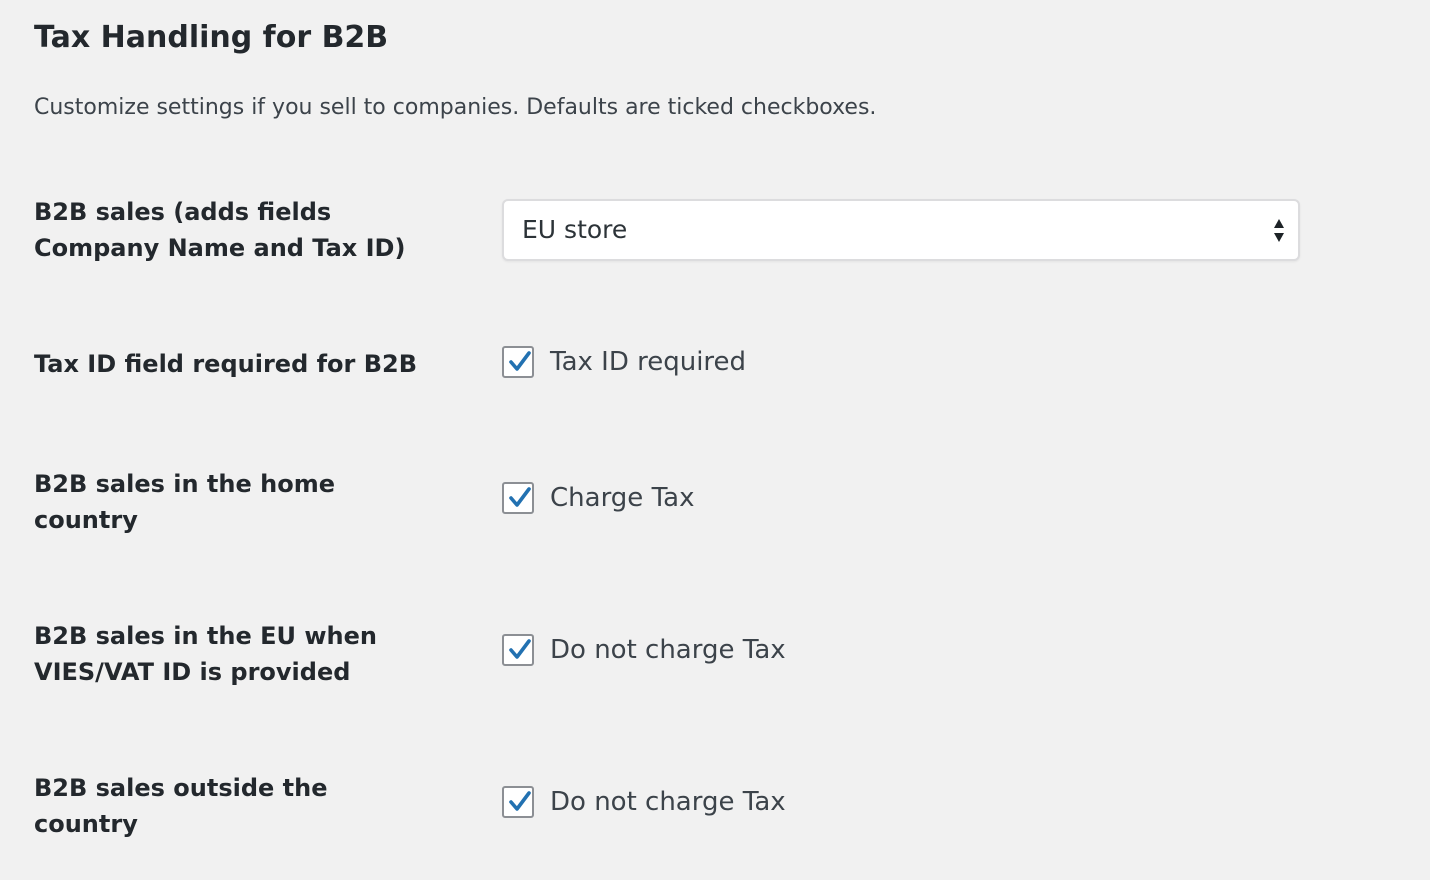 This screenshot has height=880, width=1430. Describe the element at coordinates (181, 806) in the screenshot. I see `setting-label-outside-country: B2B sales outside the country` at that location.